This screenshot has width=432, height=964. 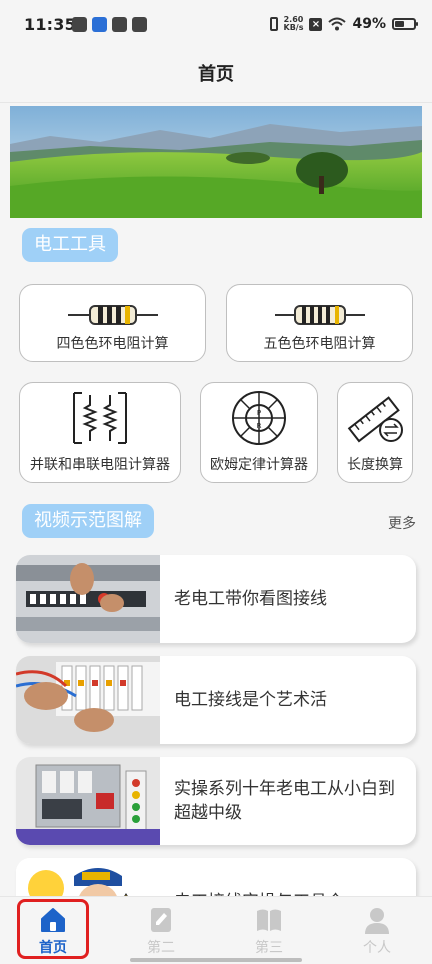 I want to click on tool-card-resistor-5band: 五色色环电阻计算, so click(x=319, y=323).